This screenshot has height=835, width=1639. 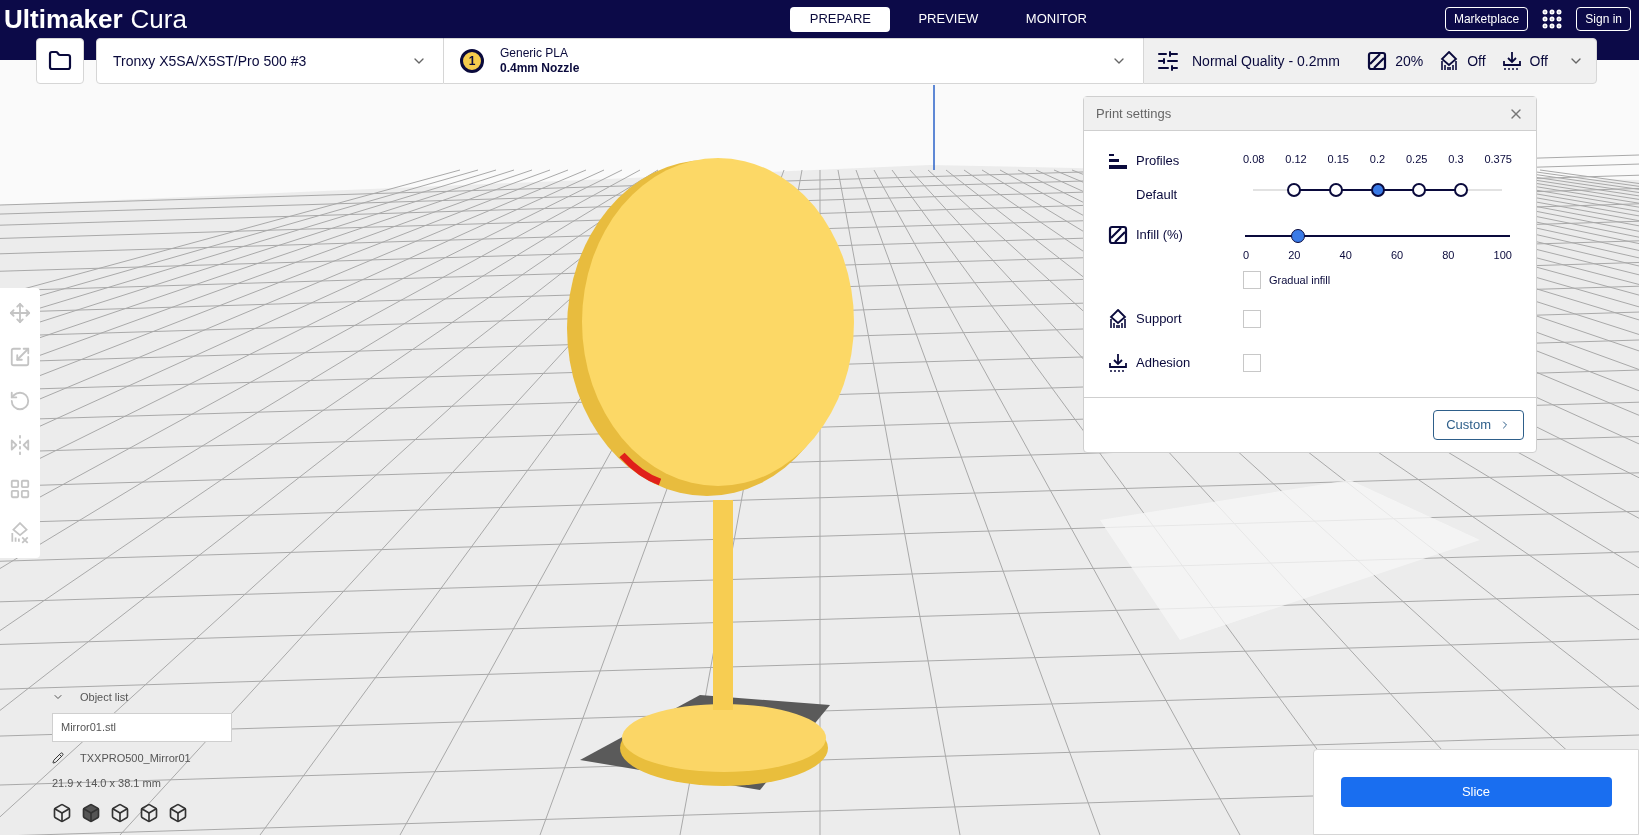 What do you see at coordinates (1345, 255) in the screenshot?
I see `infill-tick-label: 40` at bounding box center [1345, 255].